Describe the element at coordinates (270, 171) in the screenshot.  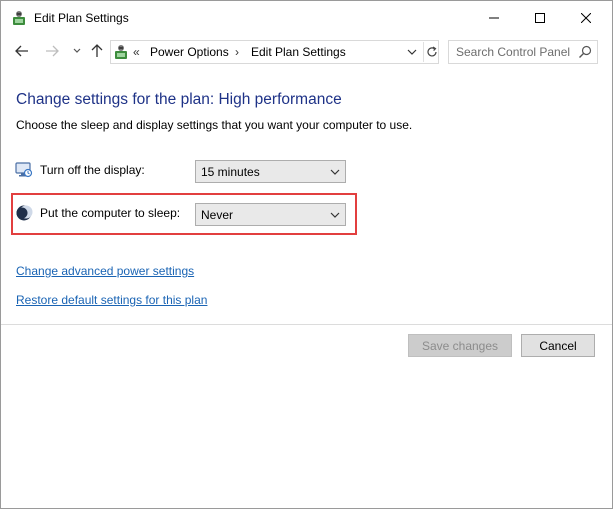
I see `display-timeout-select: 15 minutes` at that location.